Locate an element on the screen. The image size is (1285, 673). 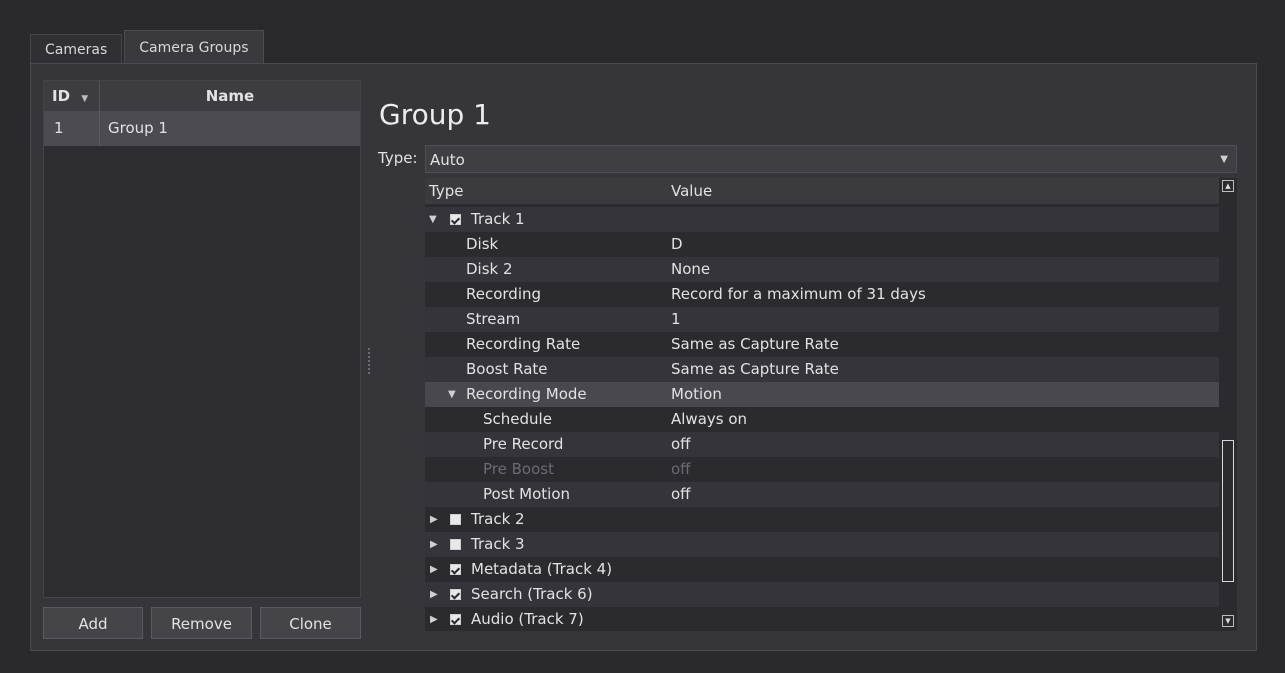
column-header-id-label: ID is located at coordinates (61, 96).